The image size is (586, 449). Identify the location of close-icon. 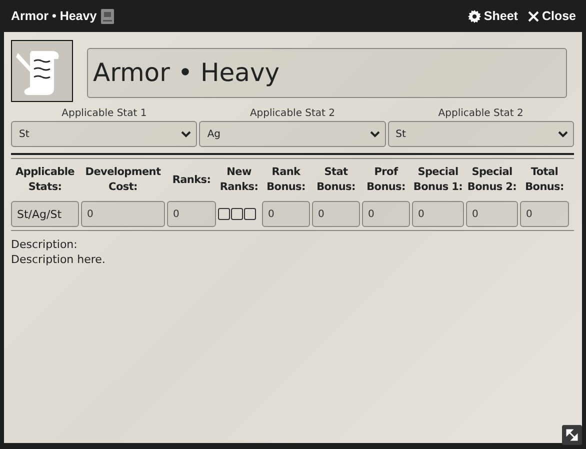
(533, 16).